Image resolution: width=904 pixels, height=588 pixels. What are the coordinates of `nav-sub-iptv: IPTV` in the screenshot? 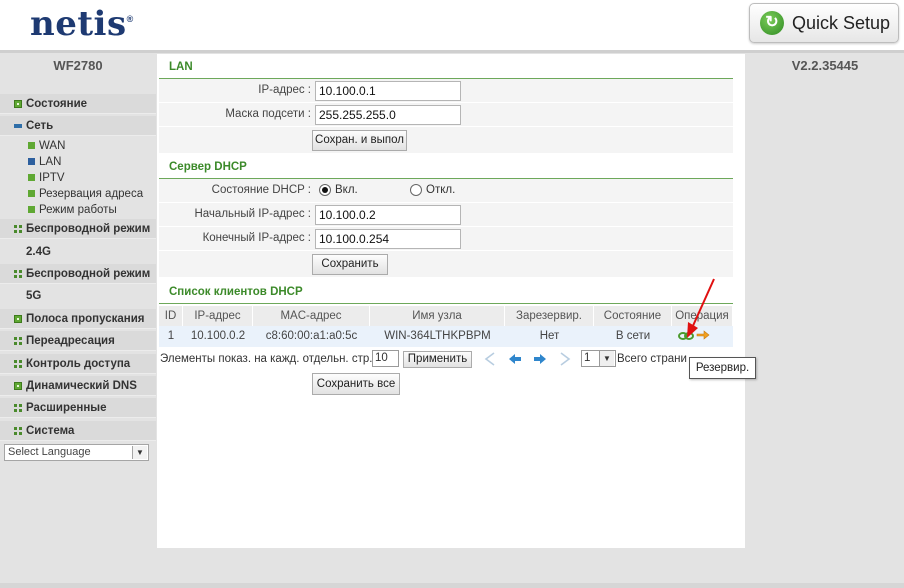 It's located at (46, 178).